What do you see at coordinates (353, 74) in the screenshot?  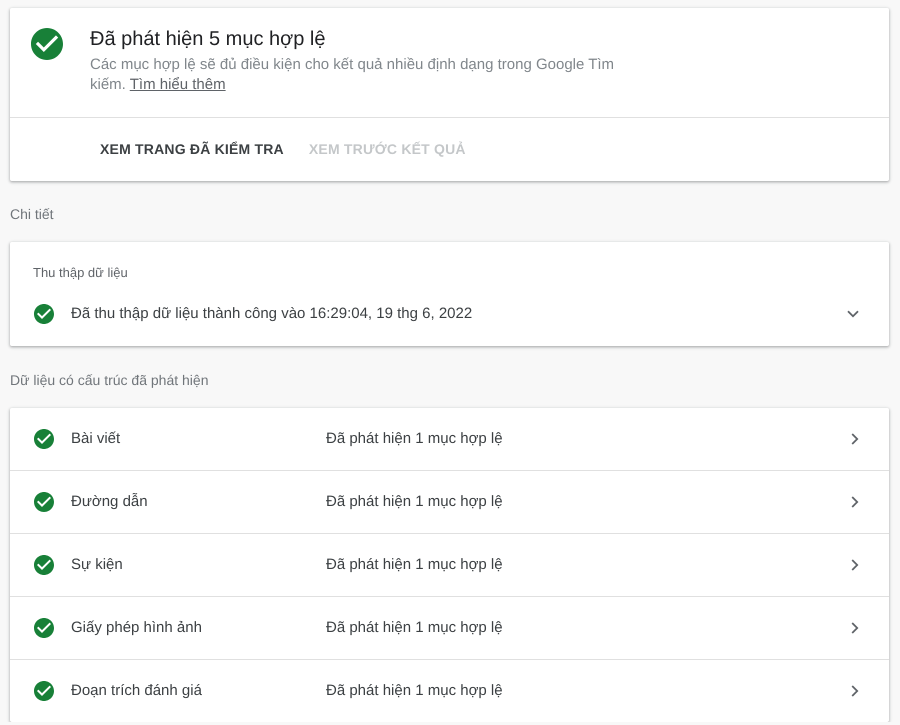 I see `summary-description: Các mục hợp lệ sẽ đủ điều kiện cho kết quả nhiều định dạng trong Google Tìm kiếm. Tìm hiểu thêm` at bounding box center [353, 74].